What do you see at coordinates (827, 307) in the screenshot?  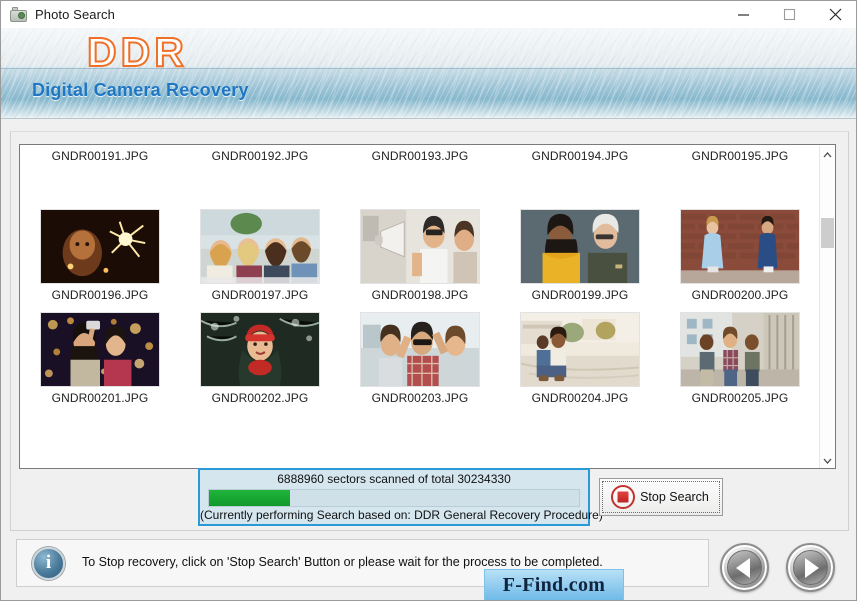 I see `vertical-scrollbar` at bounding box center [827, 307].